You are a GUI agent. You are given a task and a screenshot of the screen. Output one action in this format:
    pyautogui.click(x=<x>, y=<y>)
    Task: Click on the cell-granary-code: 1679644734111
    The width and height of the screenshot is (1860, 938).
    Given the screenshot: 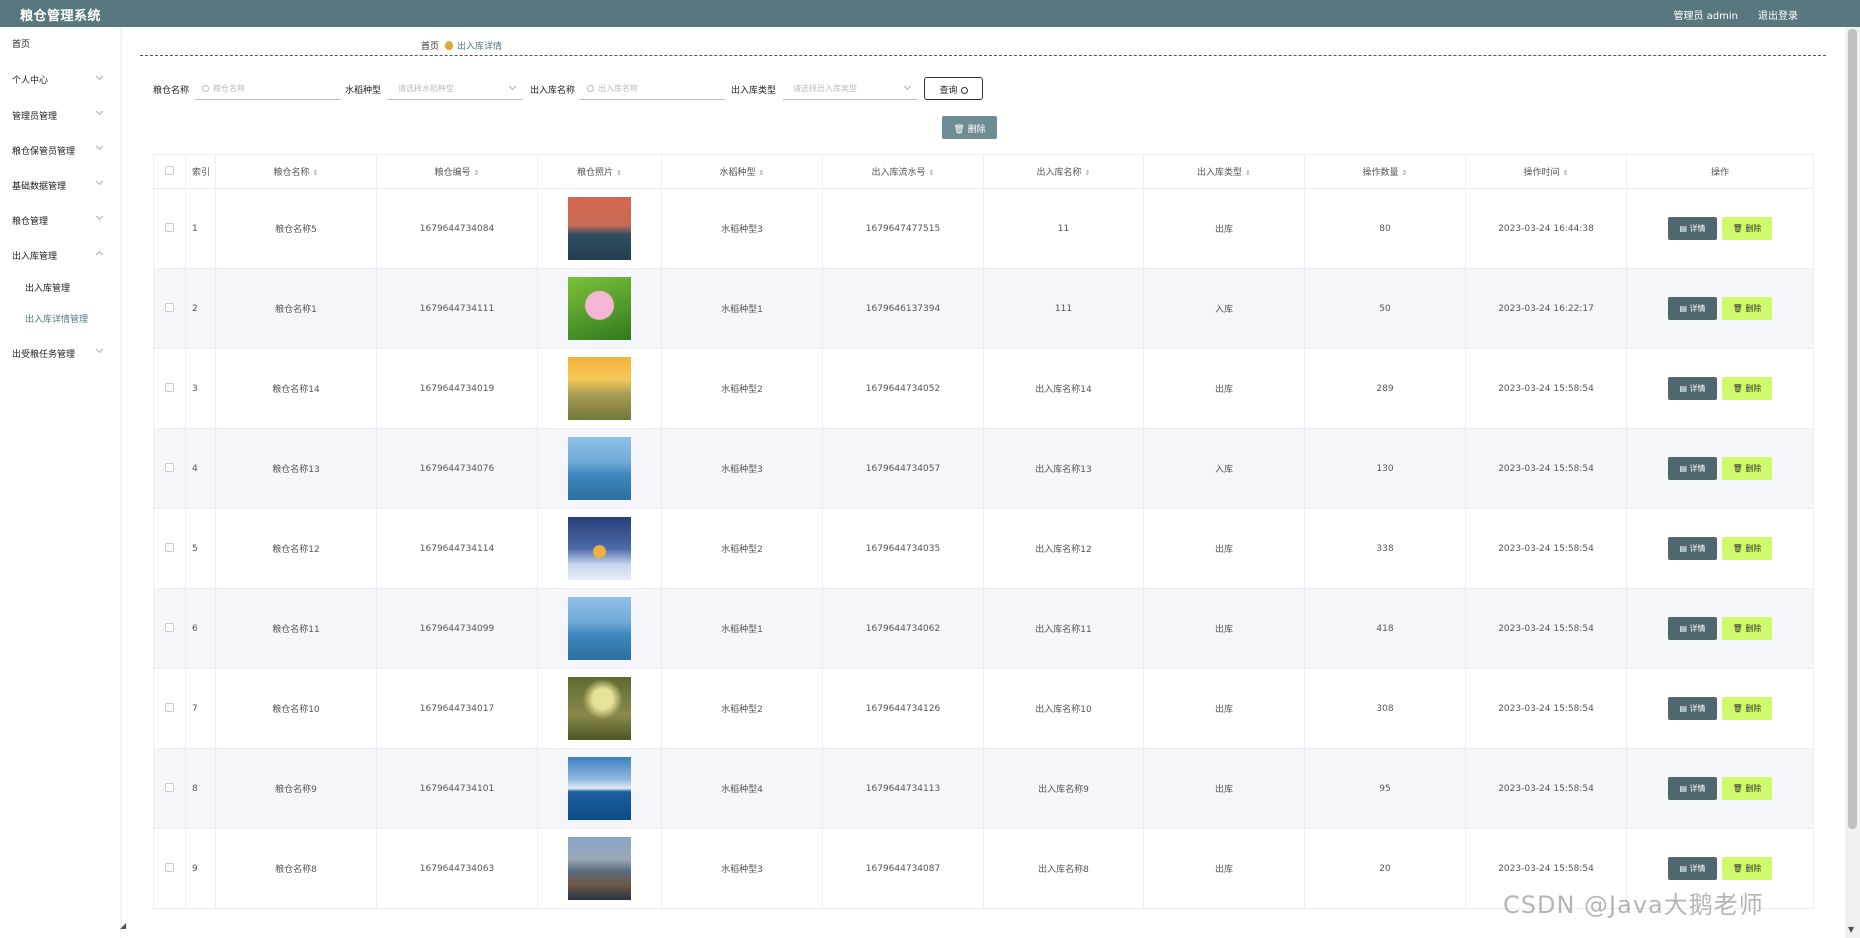 What is the action you would take?
    pyautogui.click(x=457, y=308)
    